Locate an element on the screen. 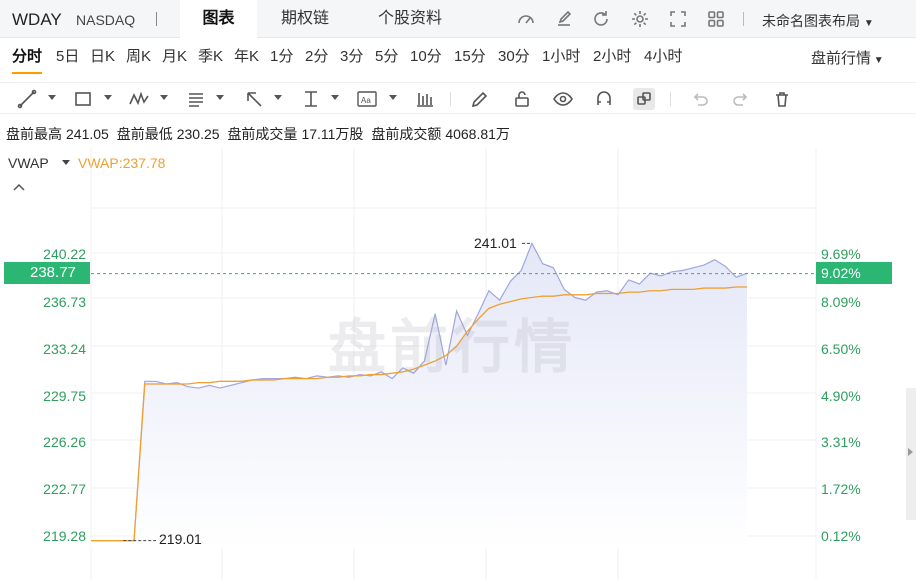  watermark: 盘前行情 is located at coordinates (452, 347).